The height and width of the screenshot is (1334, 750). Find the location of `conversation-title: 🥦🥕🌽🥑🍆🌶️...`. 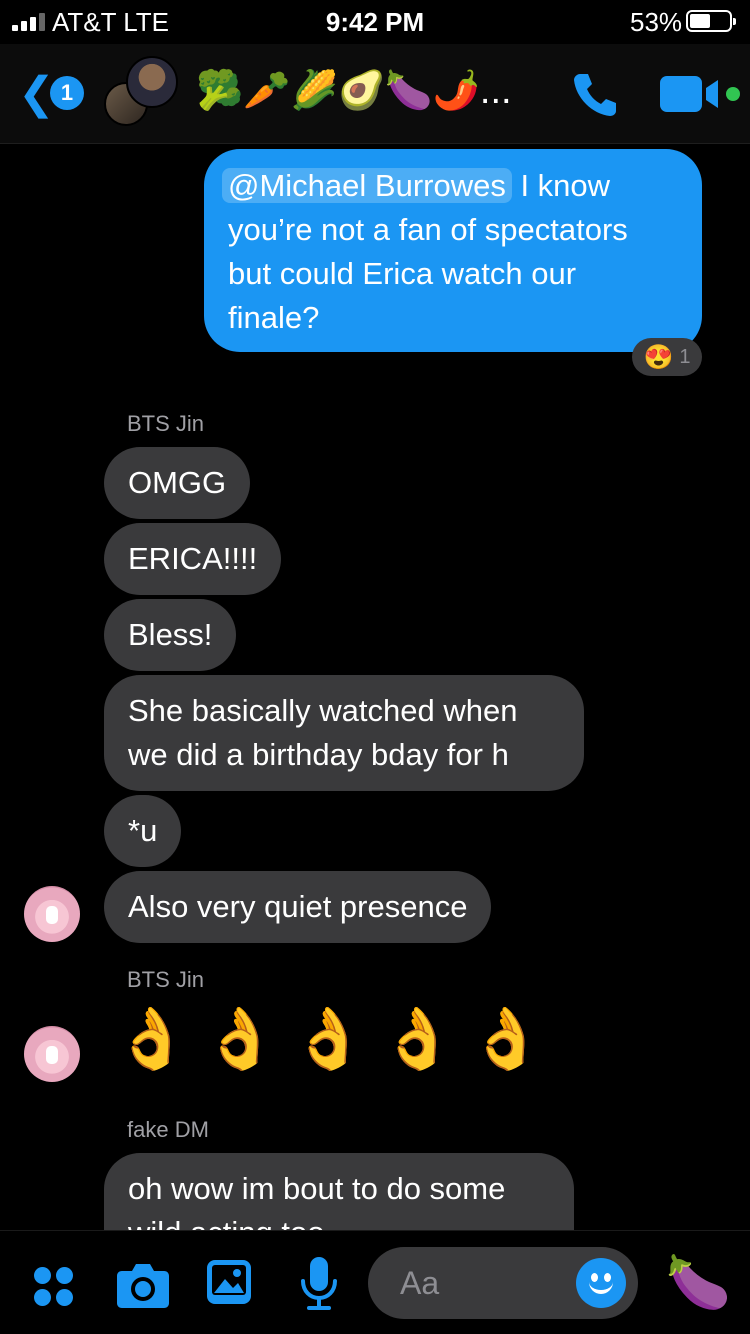

conversation-title: 🥦🥕🌽🥑🍆🌶️... is located at coordinates (354, 91).